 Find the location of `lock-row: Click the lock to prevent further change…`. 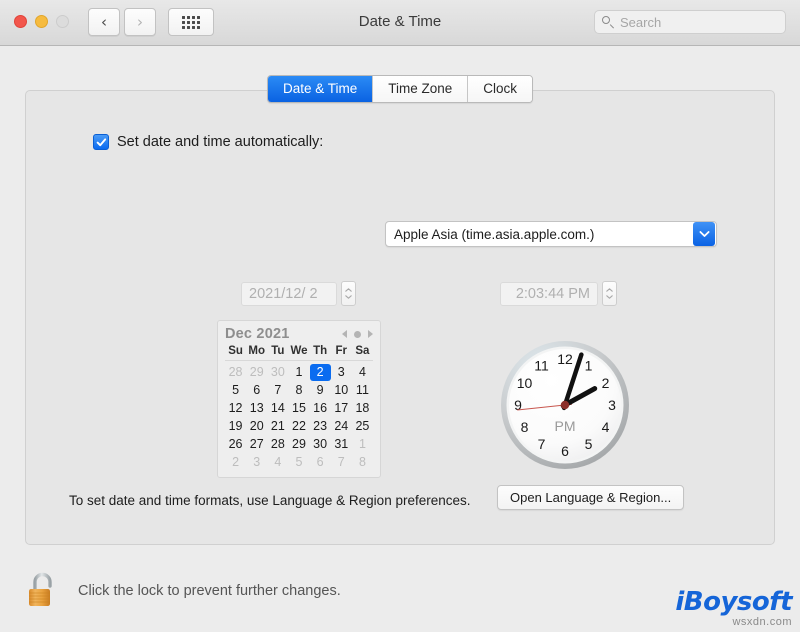

lock-row: Click the lock to prevent further change… is located at coordinates (183, 591).